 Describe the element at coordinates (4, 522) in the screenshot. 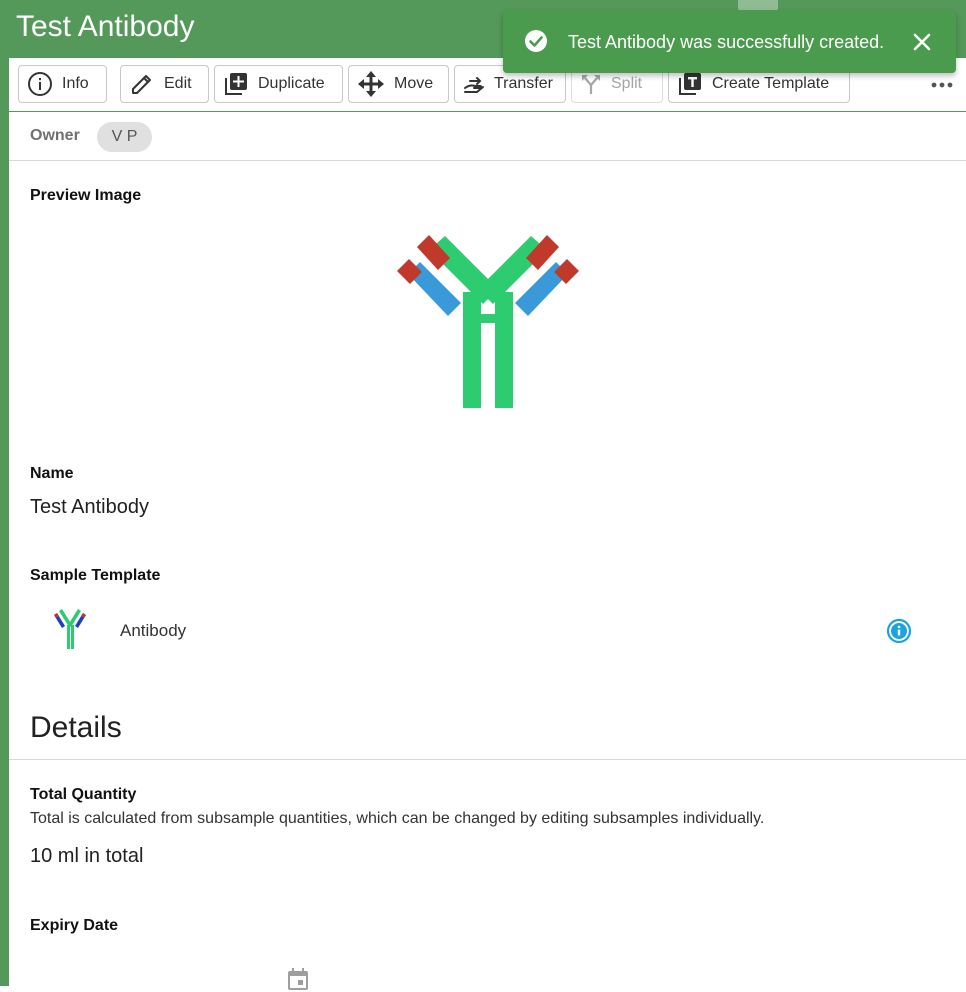

I see `left-accent-stripe` at that location.